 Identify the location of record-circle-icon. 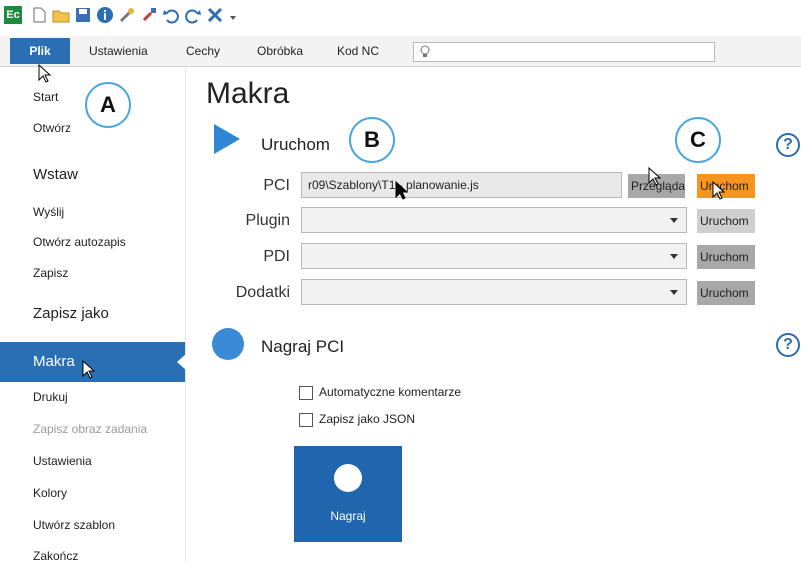
(228, 344).